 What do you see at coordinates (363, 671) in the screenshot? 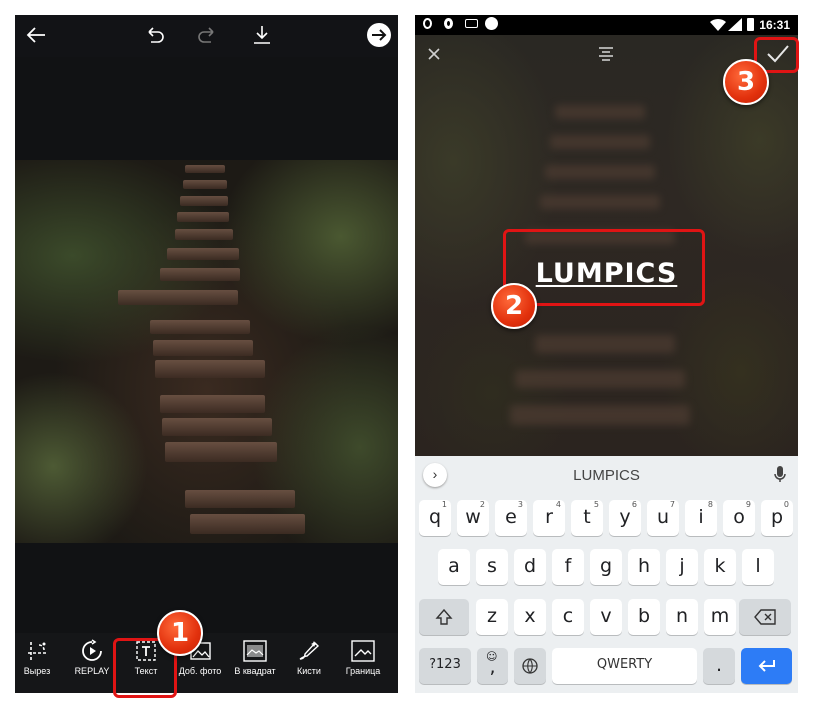
I see `tool-label: Граница` at bounding box center [363, 671].